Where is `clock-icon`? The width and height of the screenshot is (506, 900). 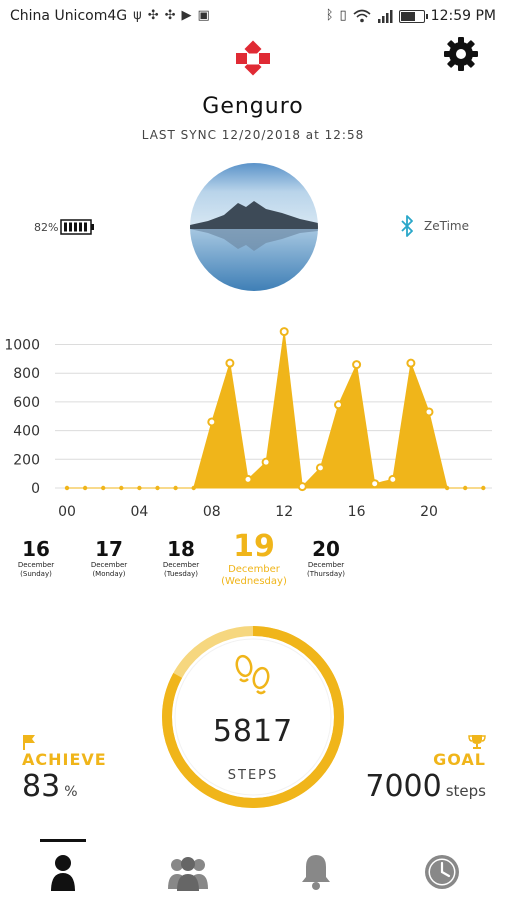
clock-icon is located at coordinates (442, 872).